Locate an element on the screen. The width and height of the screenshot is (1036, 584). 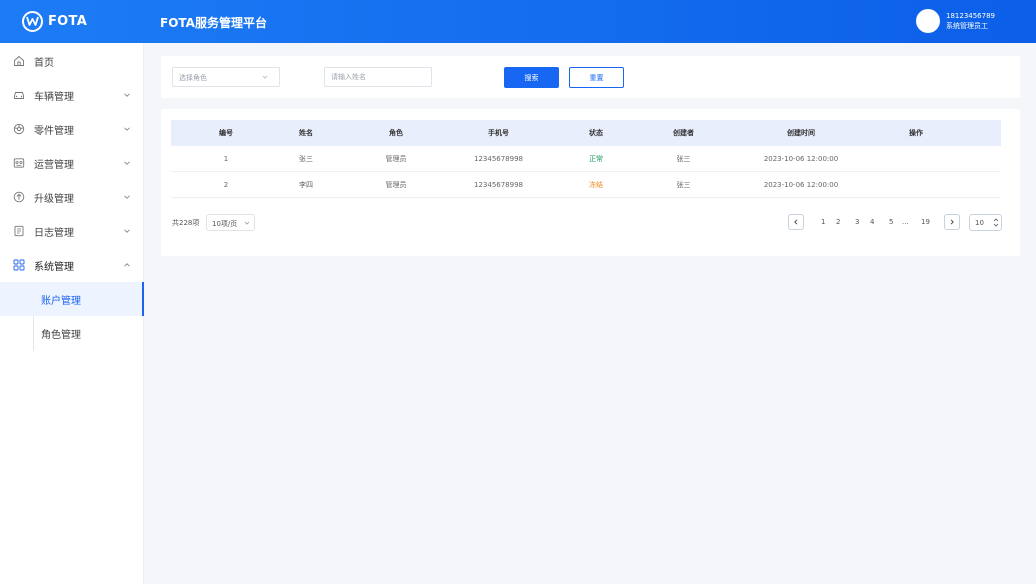
part-icon is located at coordinates (19, 129).